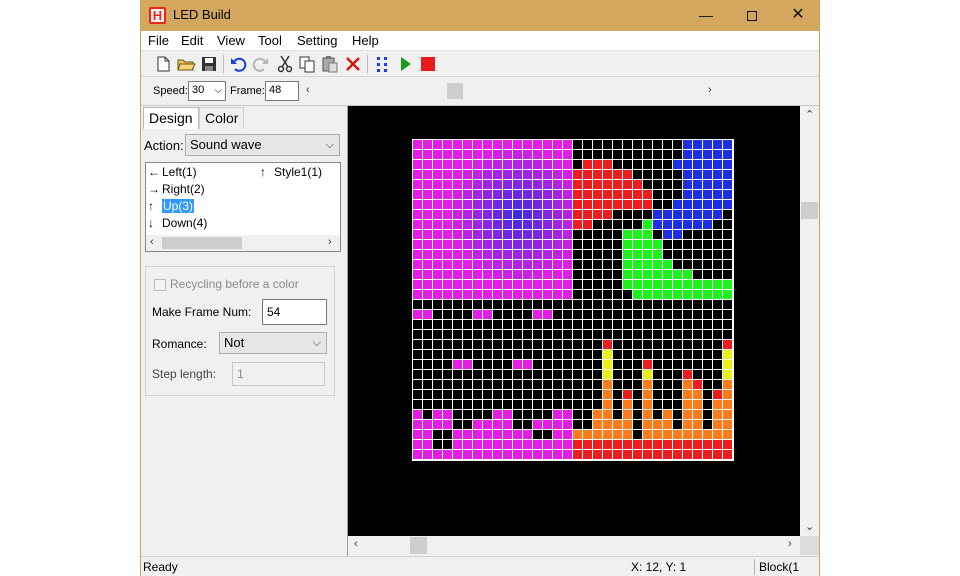 The width and height of the screenshot is (960, 576). What do you see at coordinates (278, 374) in the screenshot?
I see `step-length-input: 1` at bounding box center [278, 374].